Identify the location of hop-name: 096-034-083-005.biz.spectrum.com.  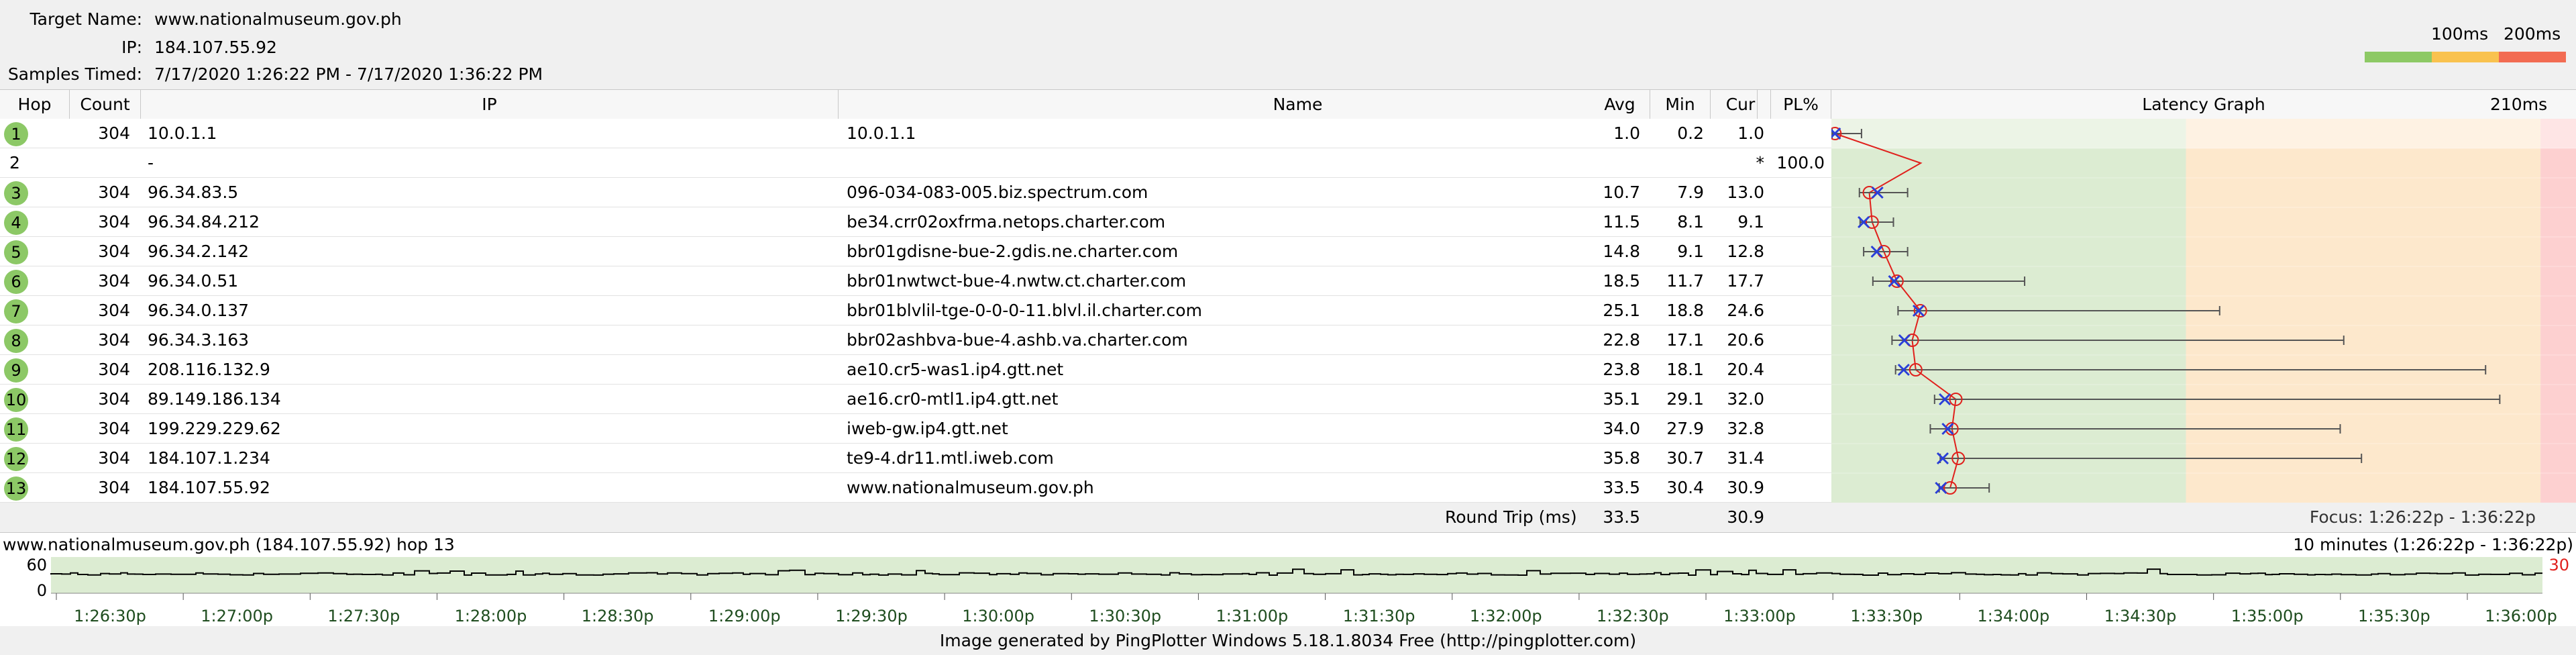
(997, 192).